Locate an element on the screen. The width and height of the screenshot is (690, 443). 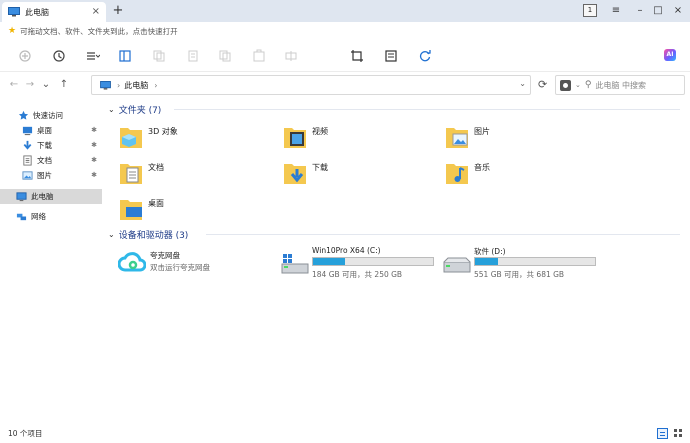
view-menu-icon is located at coordinates (93, 56).